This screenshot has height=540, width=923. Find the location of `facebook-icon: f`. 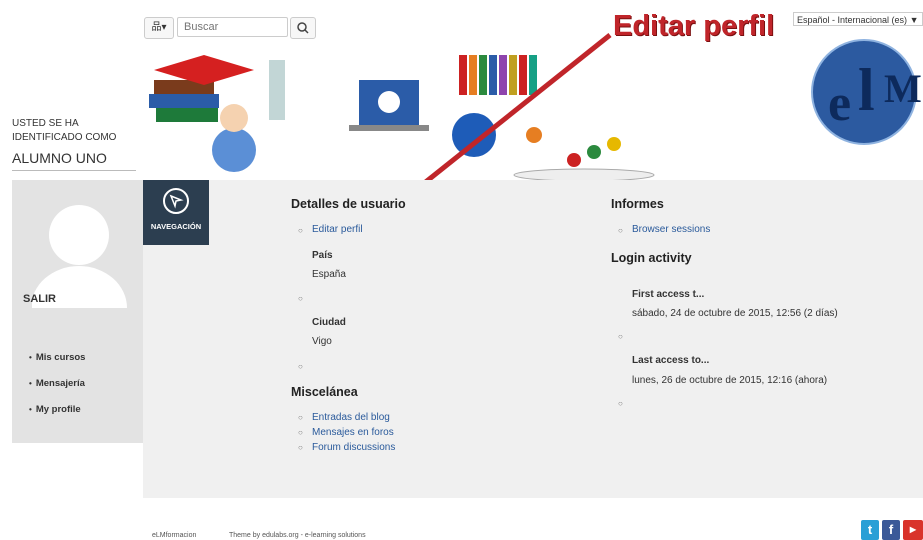

facebook-icon: f is located at coordinates (891, 530).